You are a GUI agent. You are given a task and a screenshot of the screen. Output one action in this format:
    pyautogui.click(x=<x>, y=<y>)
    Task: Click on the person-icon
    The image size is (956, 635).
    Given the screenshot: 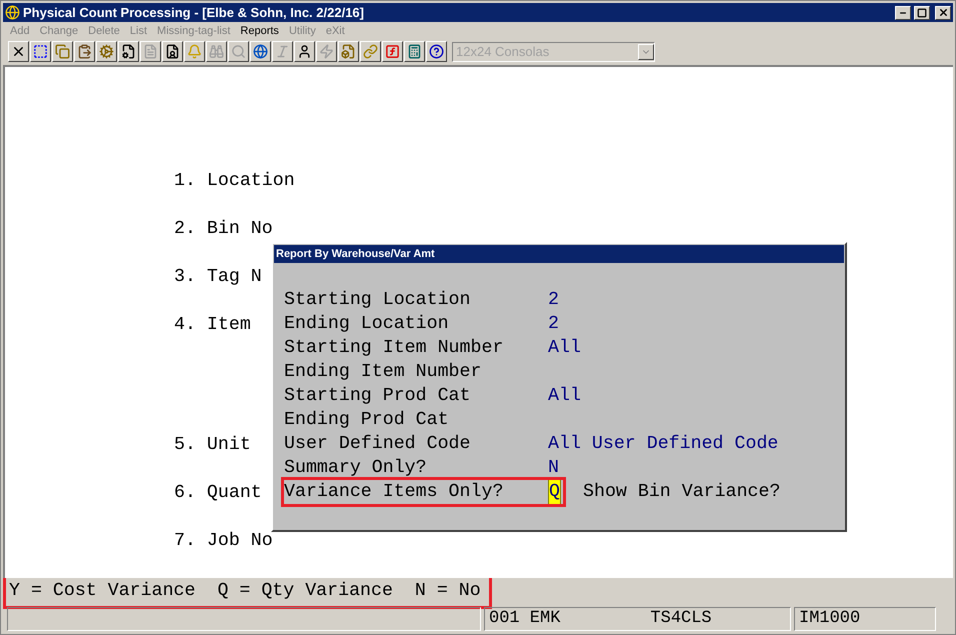 What is the action you would take?
    pyautogui.click(x=304, y=51)
    